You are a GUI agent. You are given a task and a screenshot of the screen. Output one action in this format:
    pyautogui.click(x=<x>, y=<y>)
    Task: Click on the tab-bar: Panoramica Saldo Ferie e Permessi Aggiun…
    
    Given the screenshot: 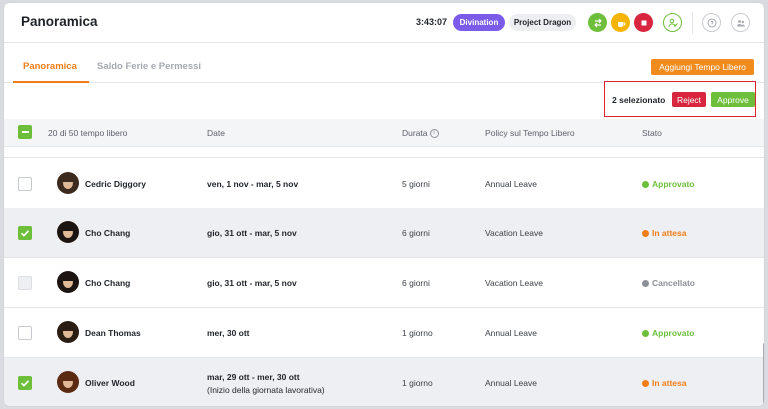 What is the action you would take?
    pyautogui.click(x=384, y=63)
    